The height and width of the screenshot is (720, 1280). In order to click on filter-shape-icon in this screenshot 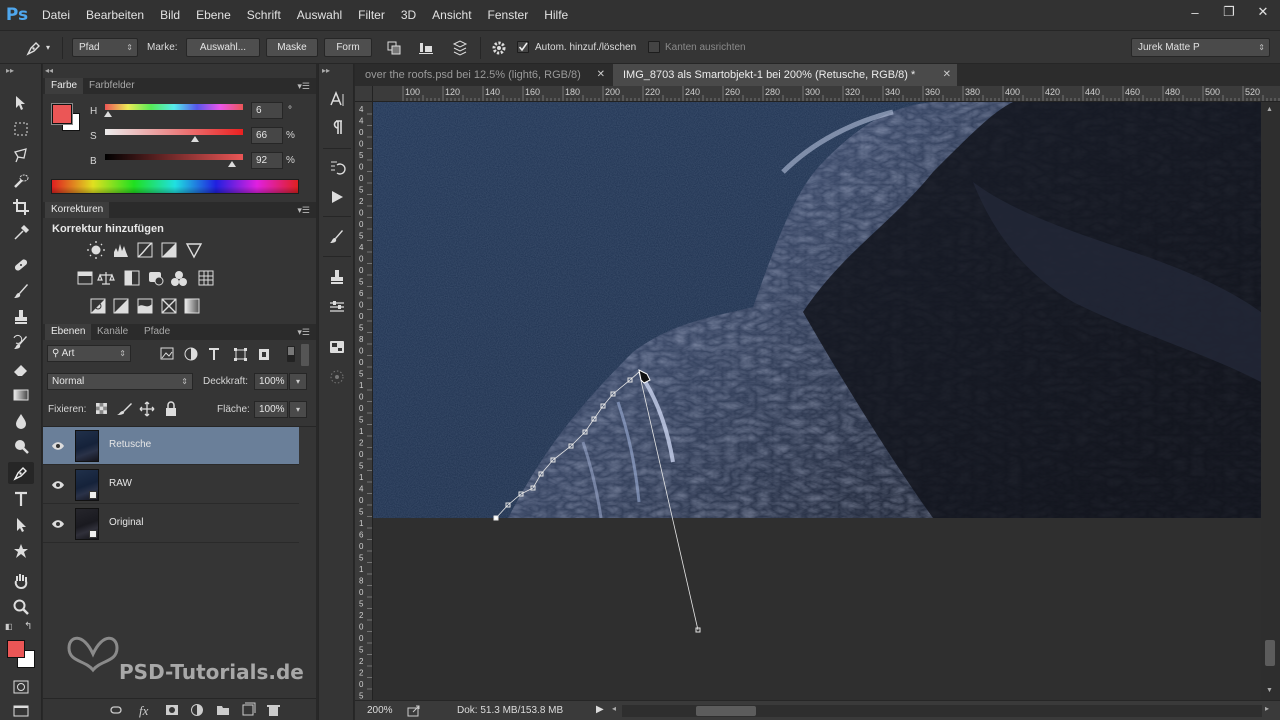, I will do `click(240, 354)`.